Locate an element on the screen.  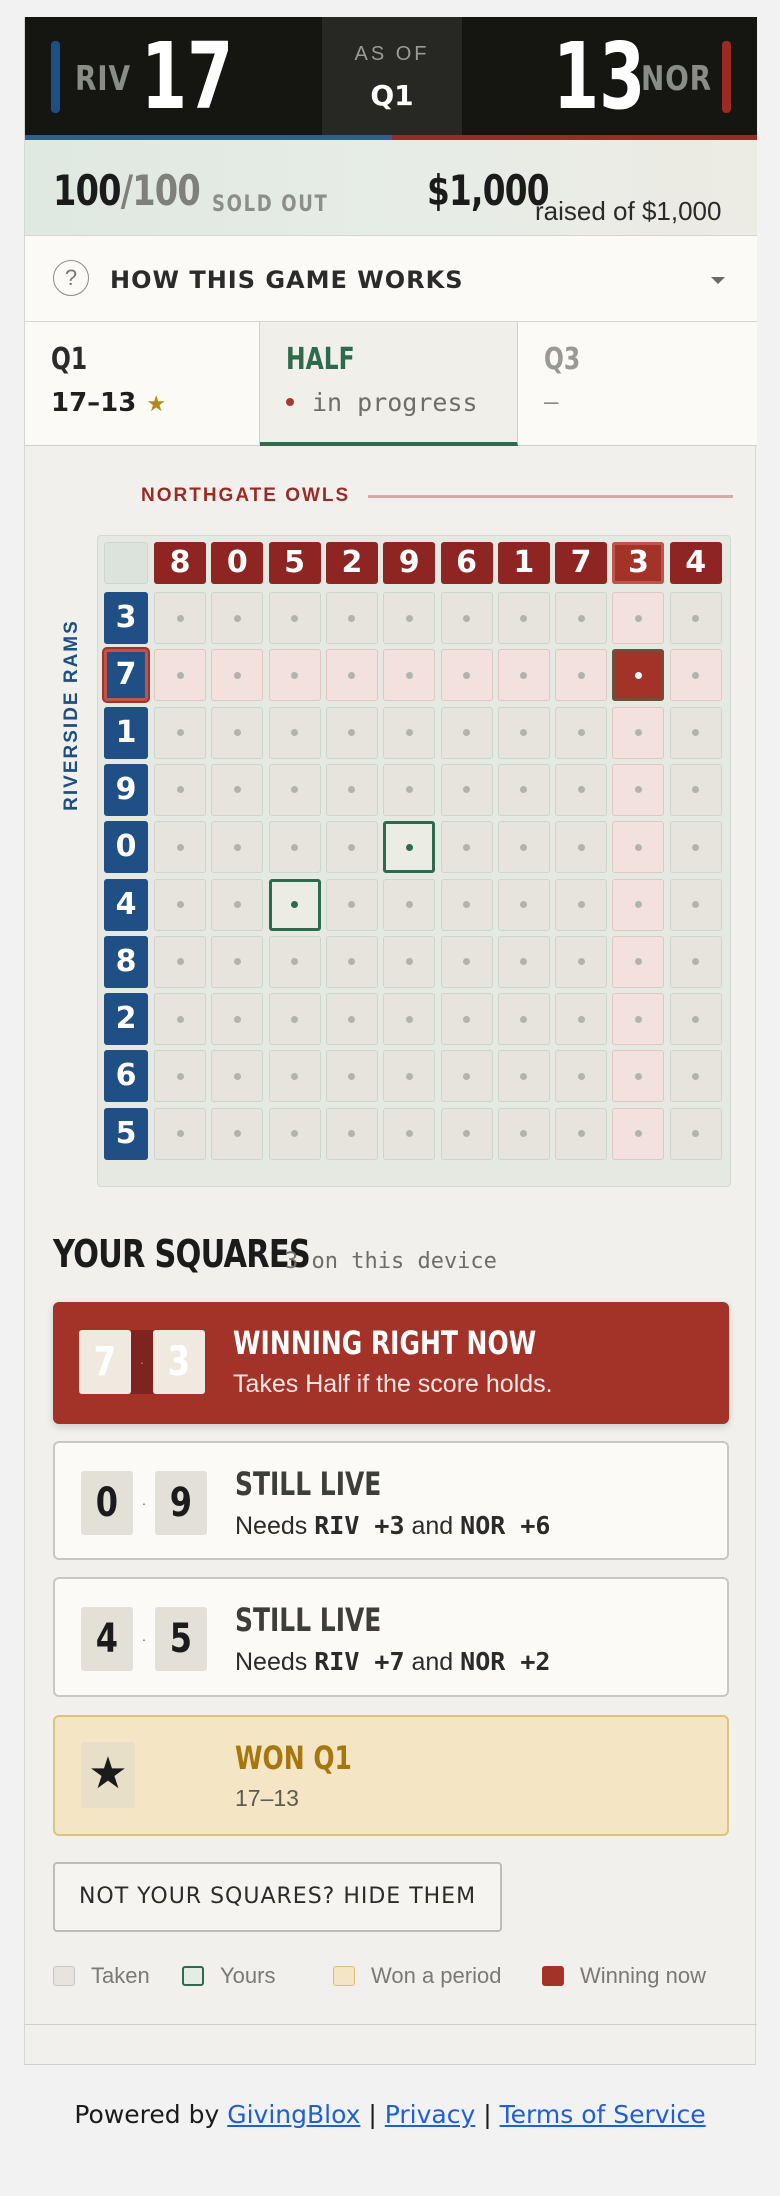
how-it-works-toggle: ? HOW THIS GAME WORKS is located at coordinates (391, 279).